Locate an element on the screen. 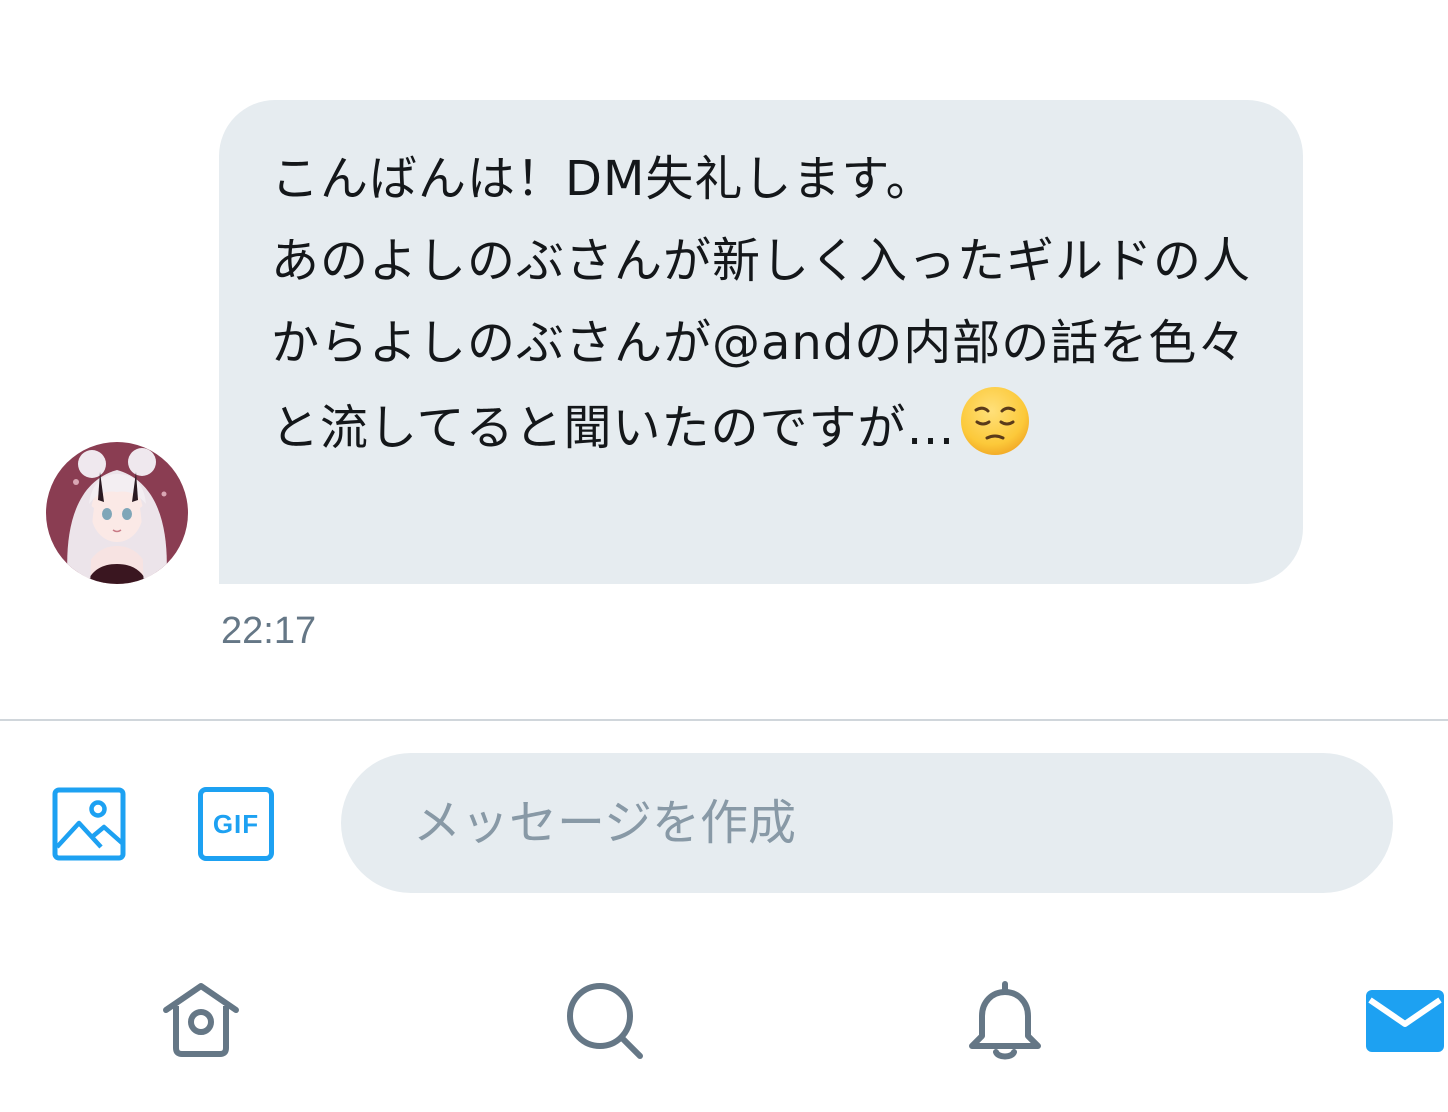 The height and width of the screenshot is (1112, 1448). pensive-face-emoji is located at coordinates (995, 433).